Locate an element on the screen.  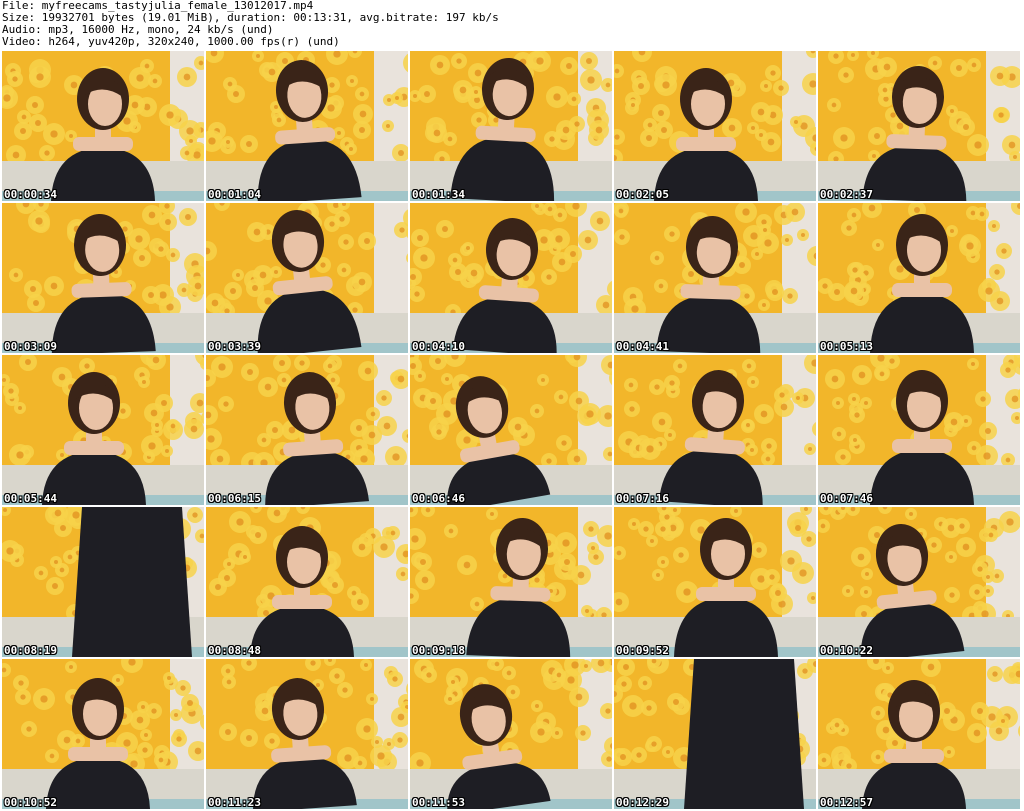
thumbnail-timestamp: 00:03:39 is located at coordinates (234, 346).